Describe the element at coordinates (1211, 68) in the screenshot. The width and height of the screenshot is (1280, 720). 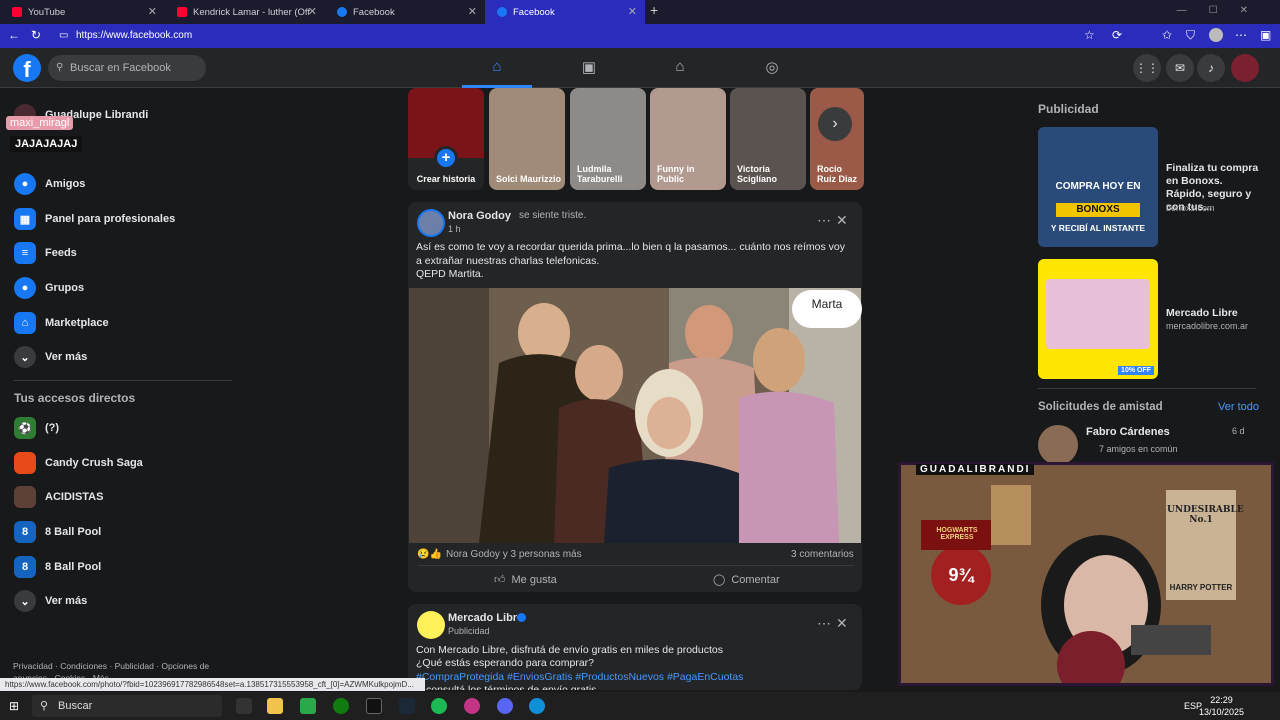
I see `notifications-icon: ♪` at that location.